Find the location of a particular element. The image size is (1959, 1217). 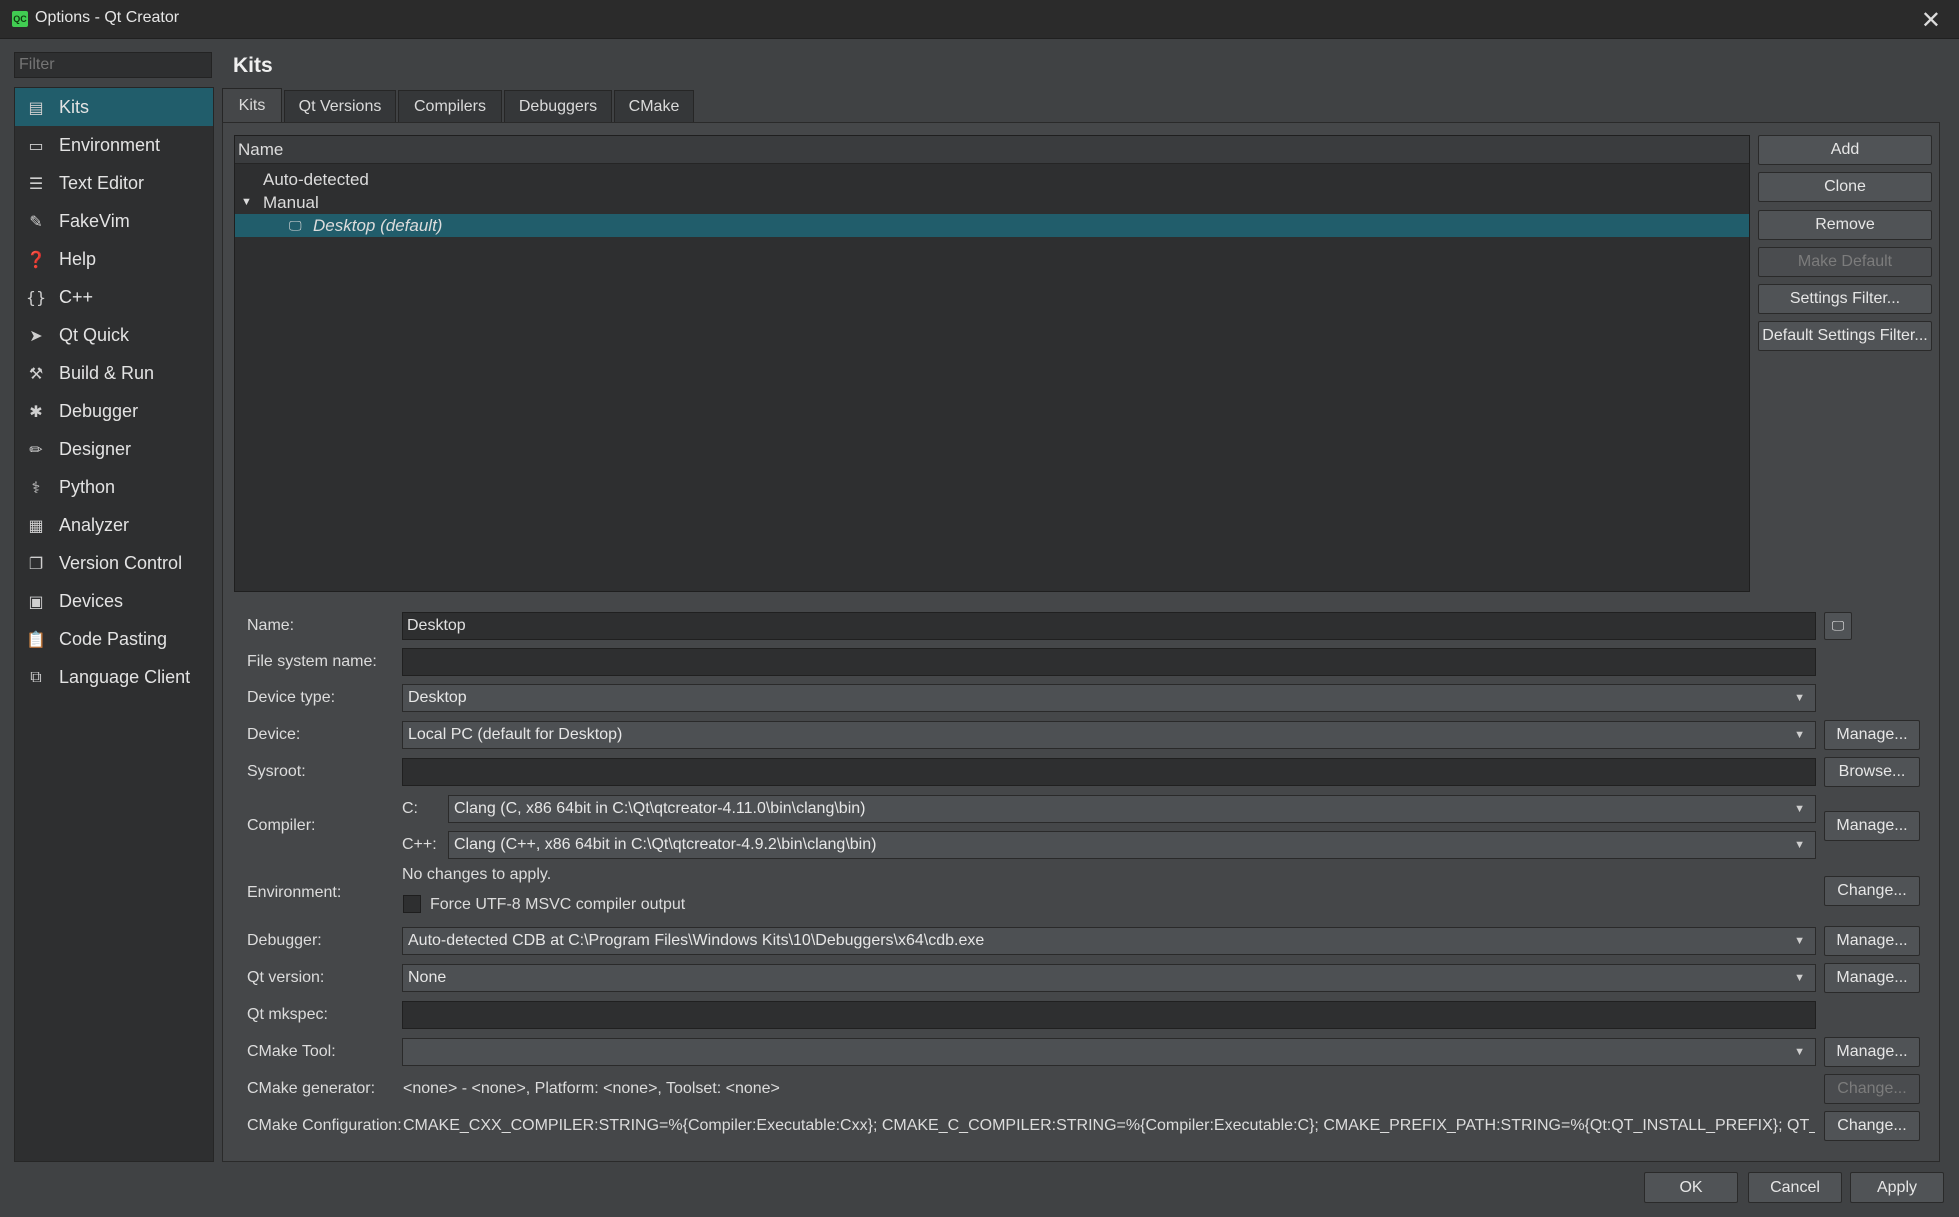

expand-arrow-icon: ▼ is located at coordinates (246, 202).